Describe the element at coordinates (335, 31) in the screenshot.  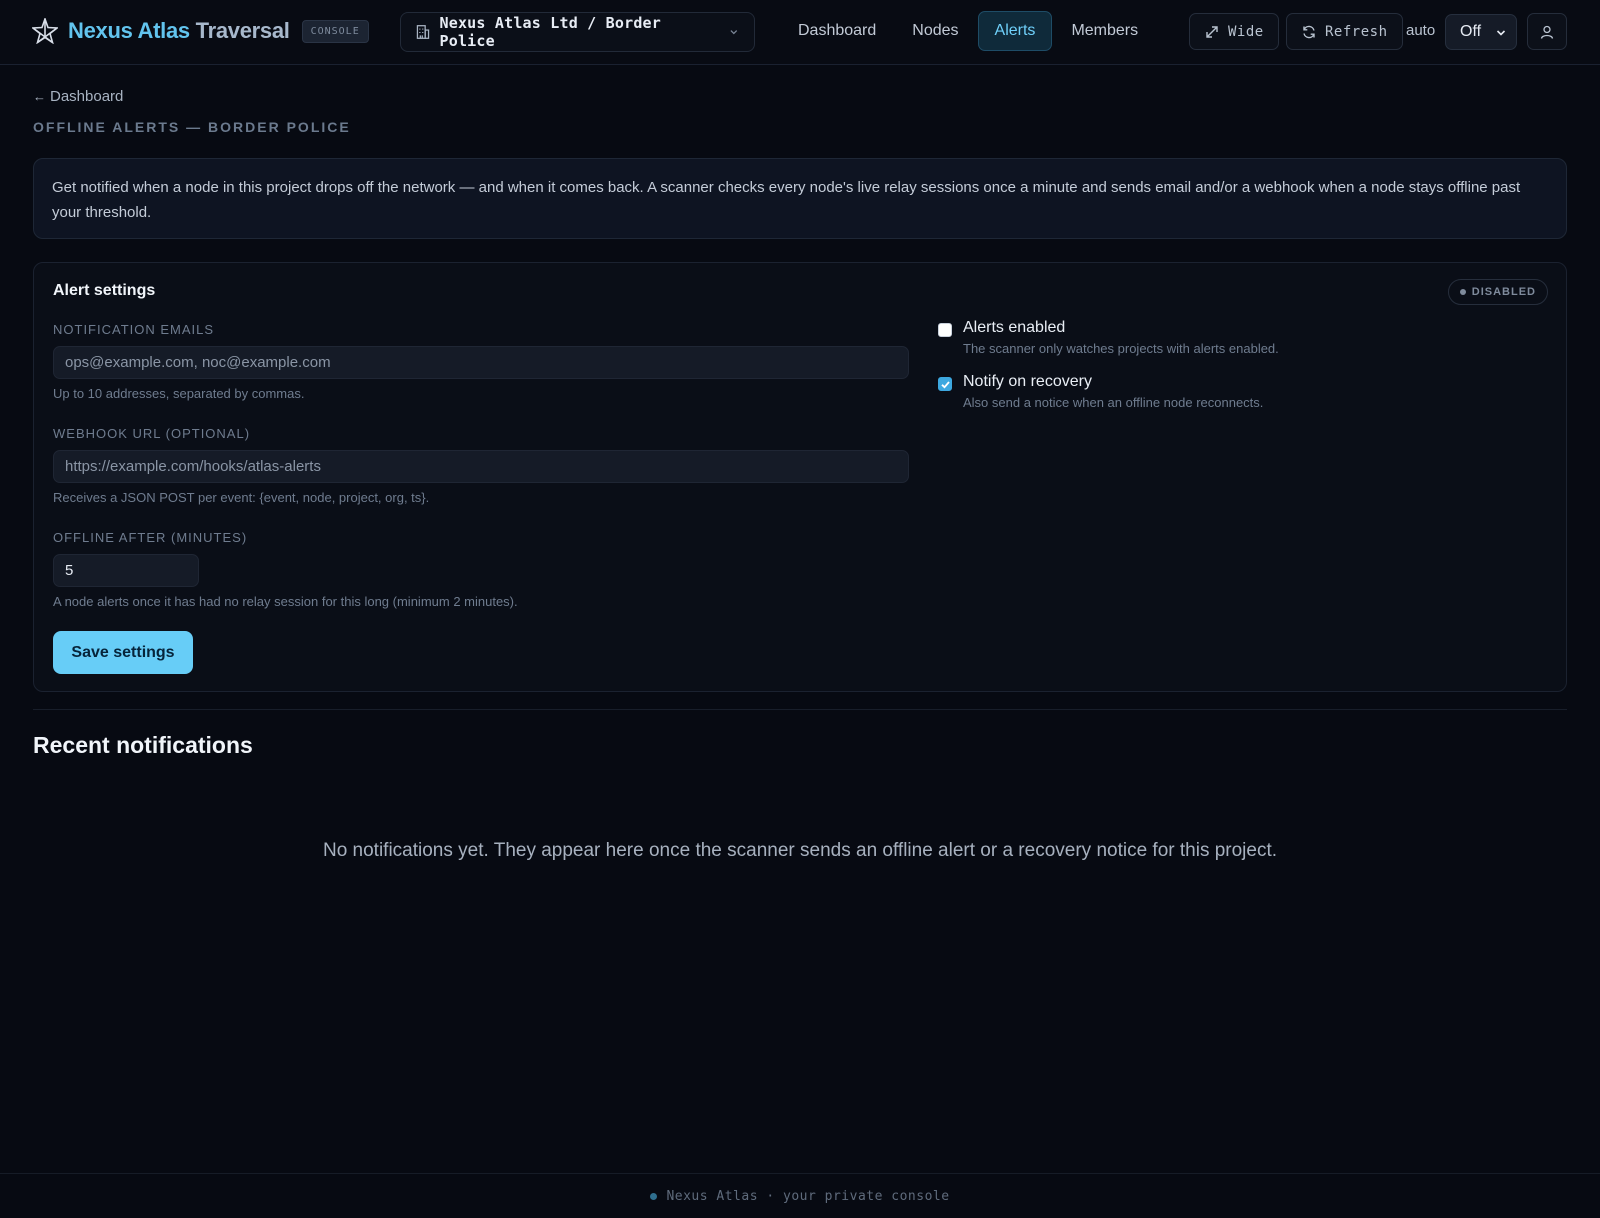
I see `console-badge: CONSOLE` at that location.